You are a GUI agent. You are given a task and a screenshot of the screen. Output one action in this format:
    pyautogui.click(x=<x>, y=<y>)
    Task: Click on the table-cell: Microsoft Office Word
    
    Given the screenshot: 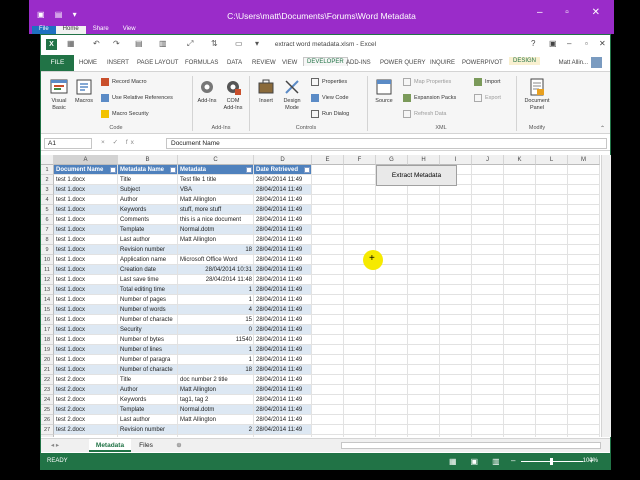 What is the action you would take?
    pyautogui.click(x=216, y=436)
    